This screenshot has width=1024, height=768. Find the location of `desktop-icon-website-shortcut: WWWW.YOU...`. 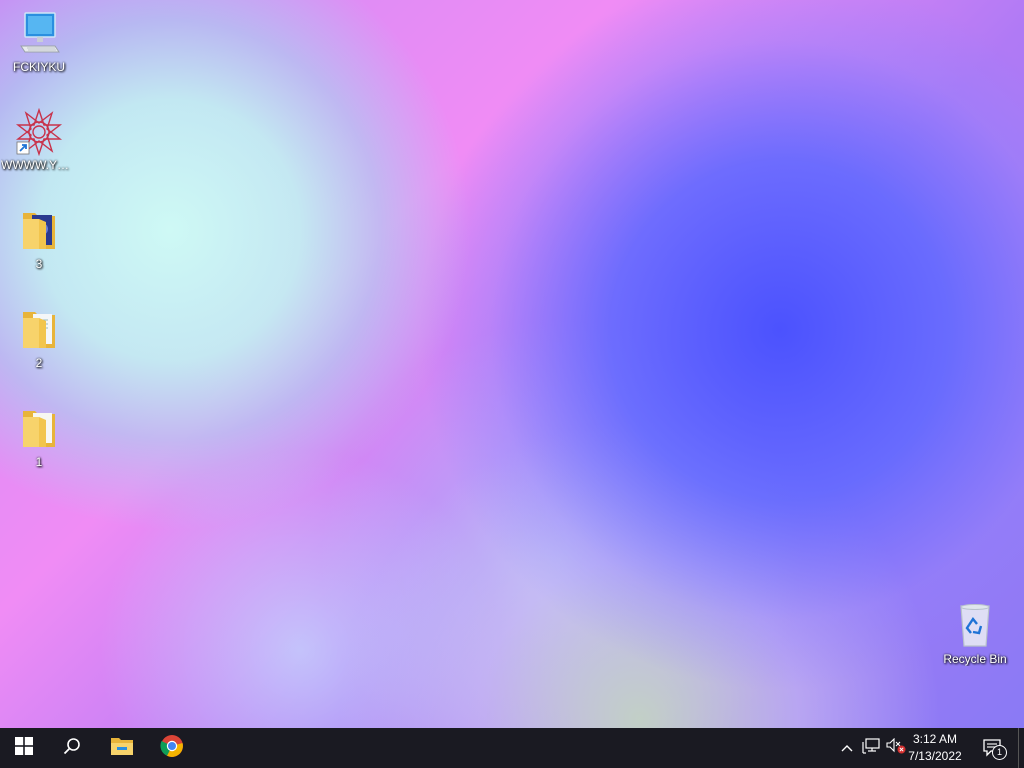

desktop-icon-website-shortcut: WWWW.YOU... is located at coordinates (39, 139).